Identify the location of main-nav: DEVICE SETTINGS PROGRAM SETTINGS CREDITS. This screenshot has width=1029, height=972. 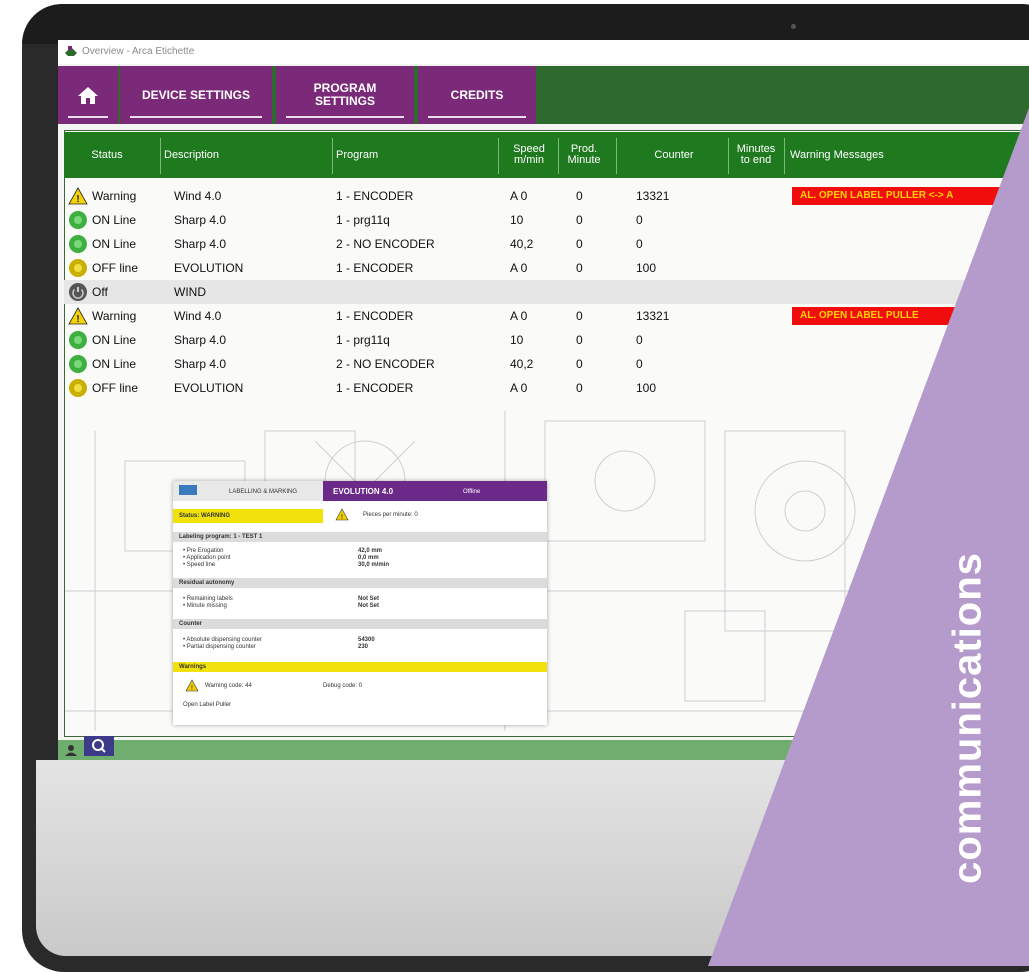
(543, 95).